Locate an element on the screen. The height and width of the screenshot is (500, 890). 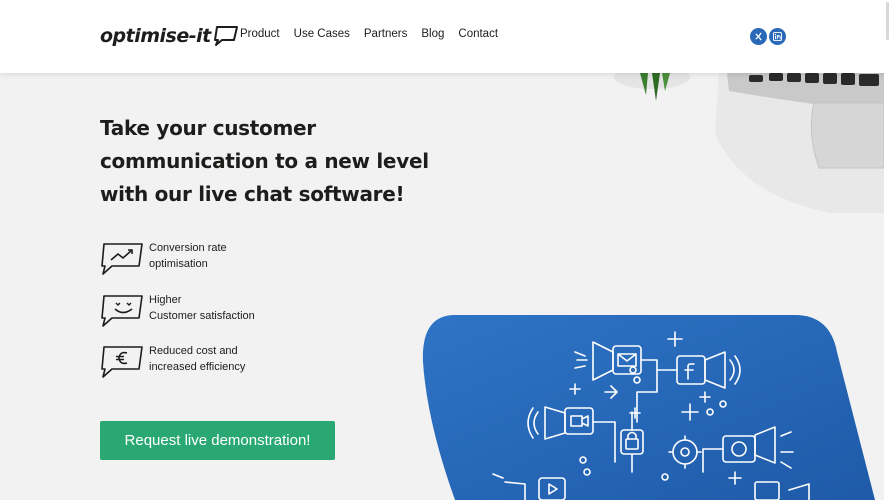
feature-text: Reduced cost and is located at coordinates (193, 351).